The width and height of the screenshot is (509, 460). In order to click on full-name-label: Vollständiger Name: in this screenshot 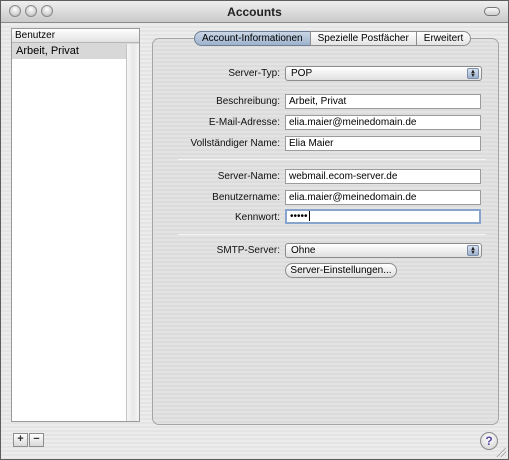, I will do `click(235, 143)`.